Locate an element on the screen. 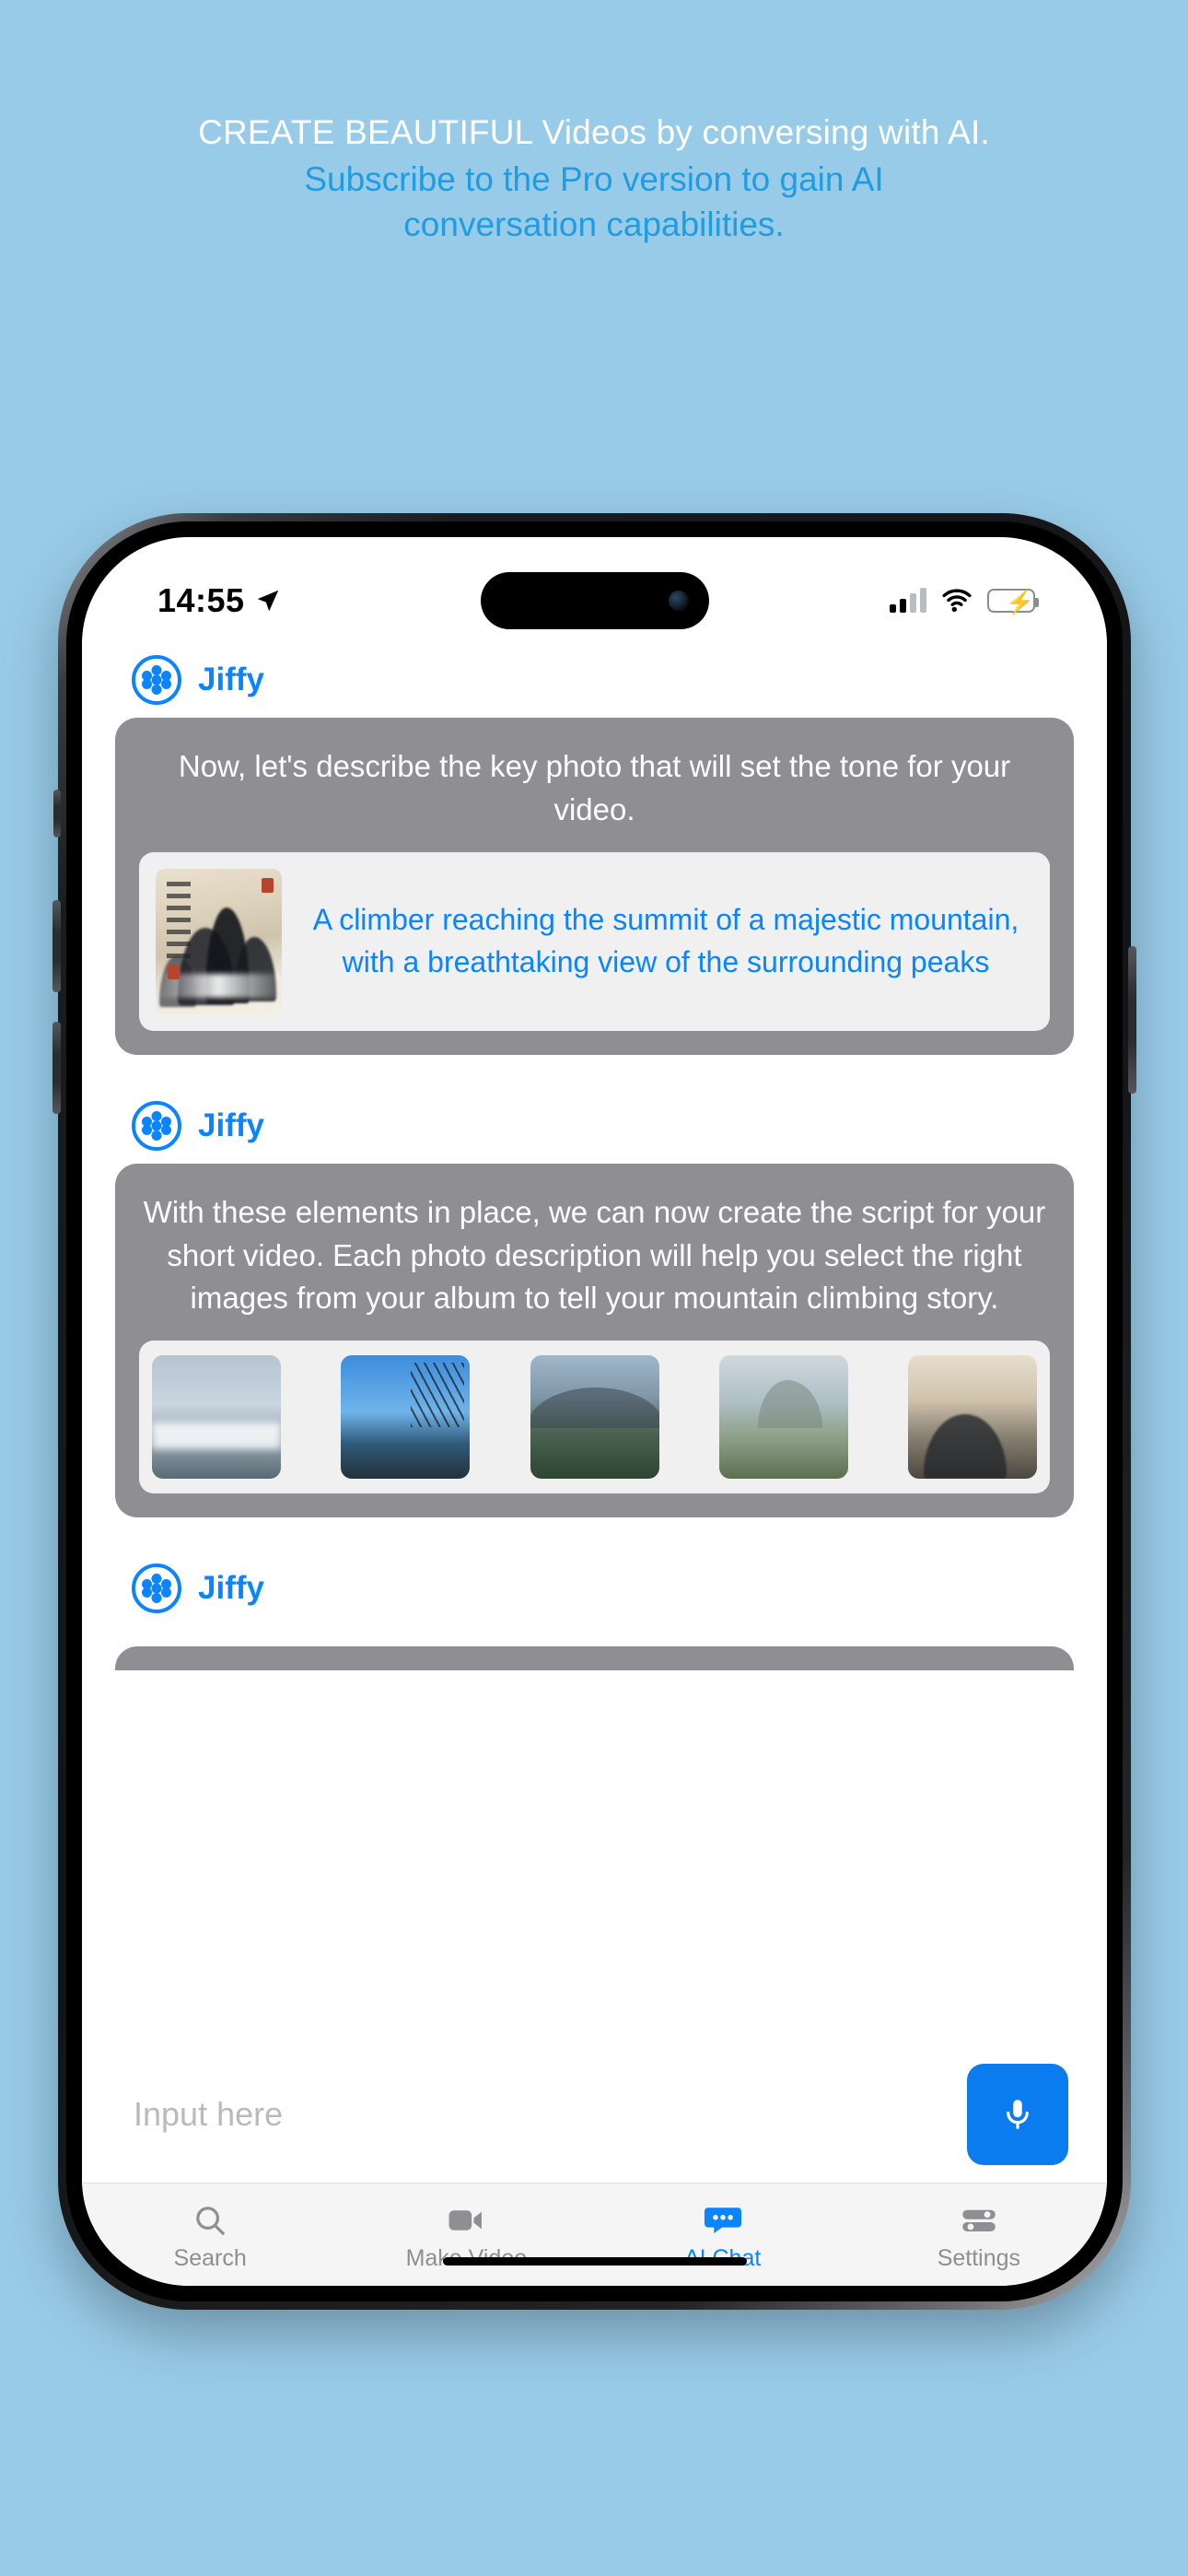 The width and height of the screenshot is (1188, 2576). home-indicator is located at coordinates (594, 2261).